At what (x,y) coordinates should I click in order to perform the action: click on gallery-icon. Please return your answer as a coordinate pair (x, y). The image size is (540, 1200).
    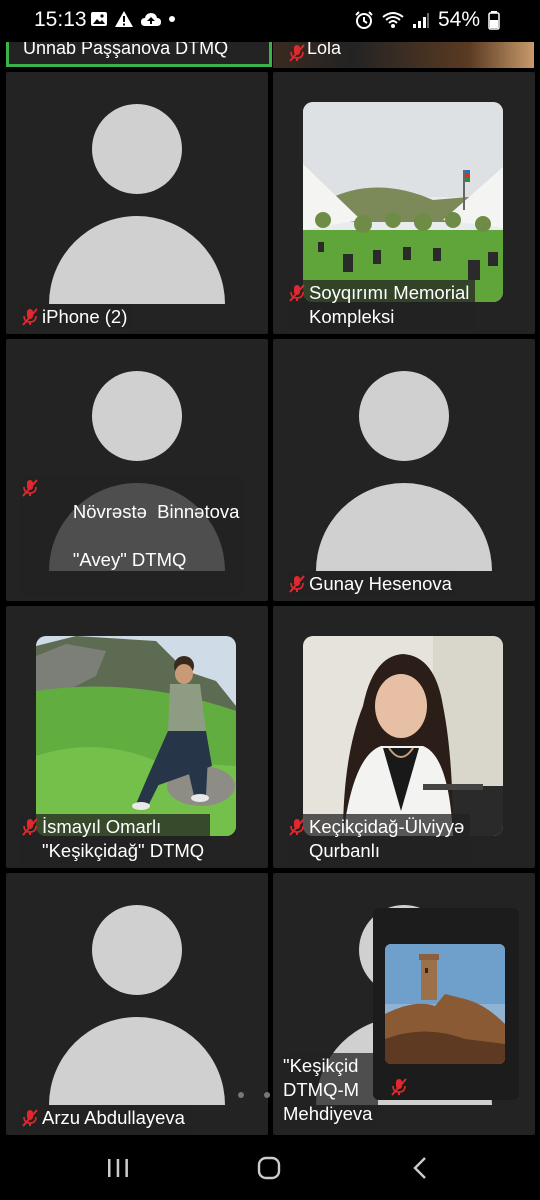
    Looking at the image, I should click on (99, 19).